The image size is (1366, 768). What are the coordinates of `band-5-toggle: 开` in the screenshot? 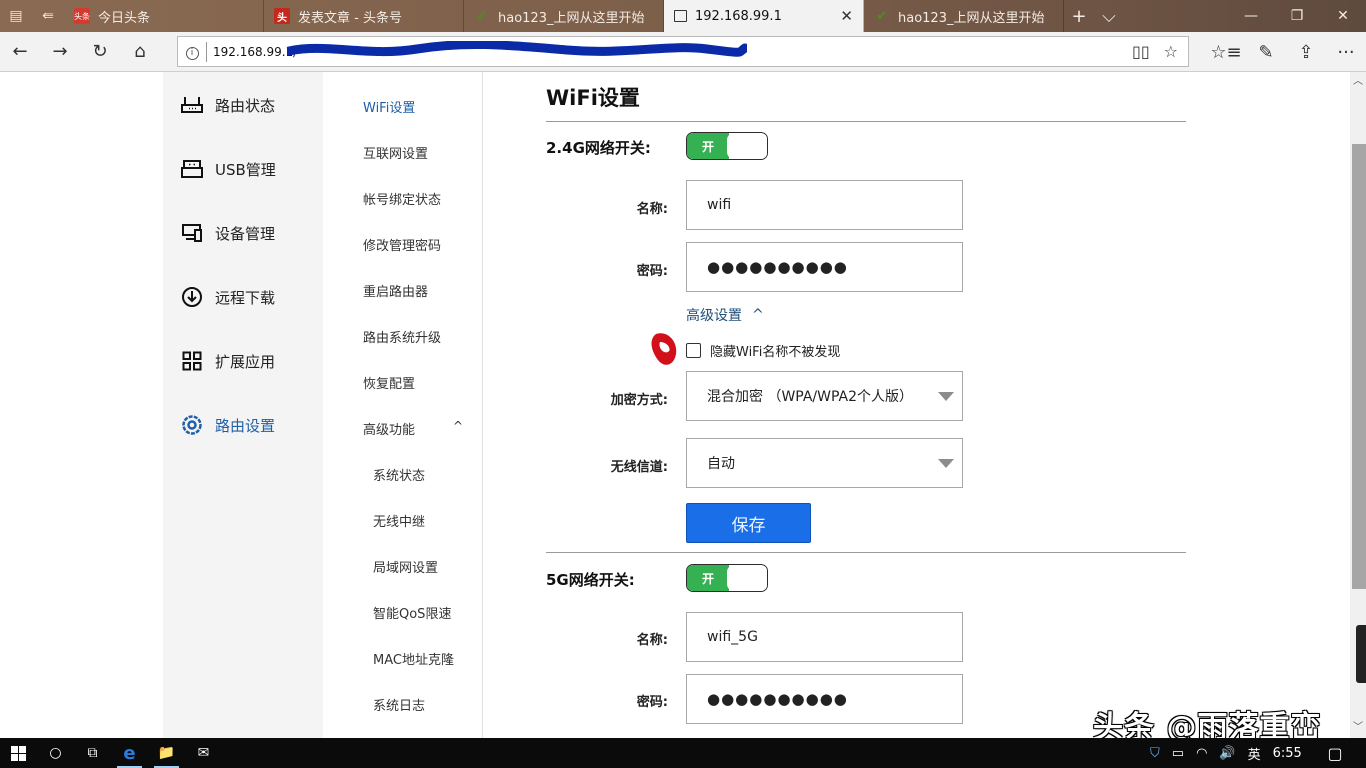 It's located at (727, 578).